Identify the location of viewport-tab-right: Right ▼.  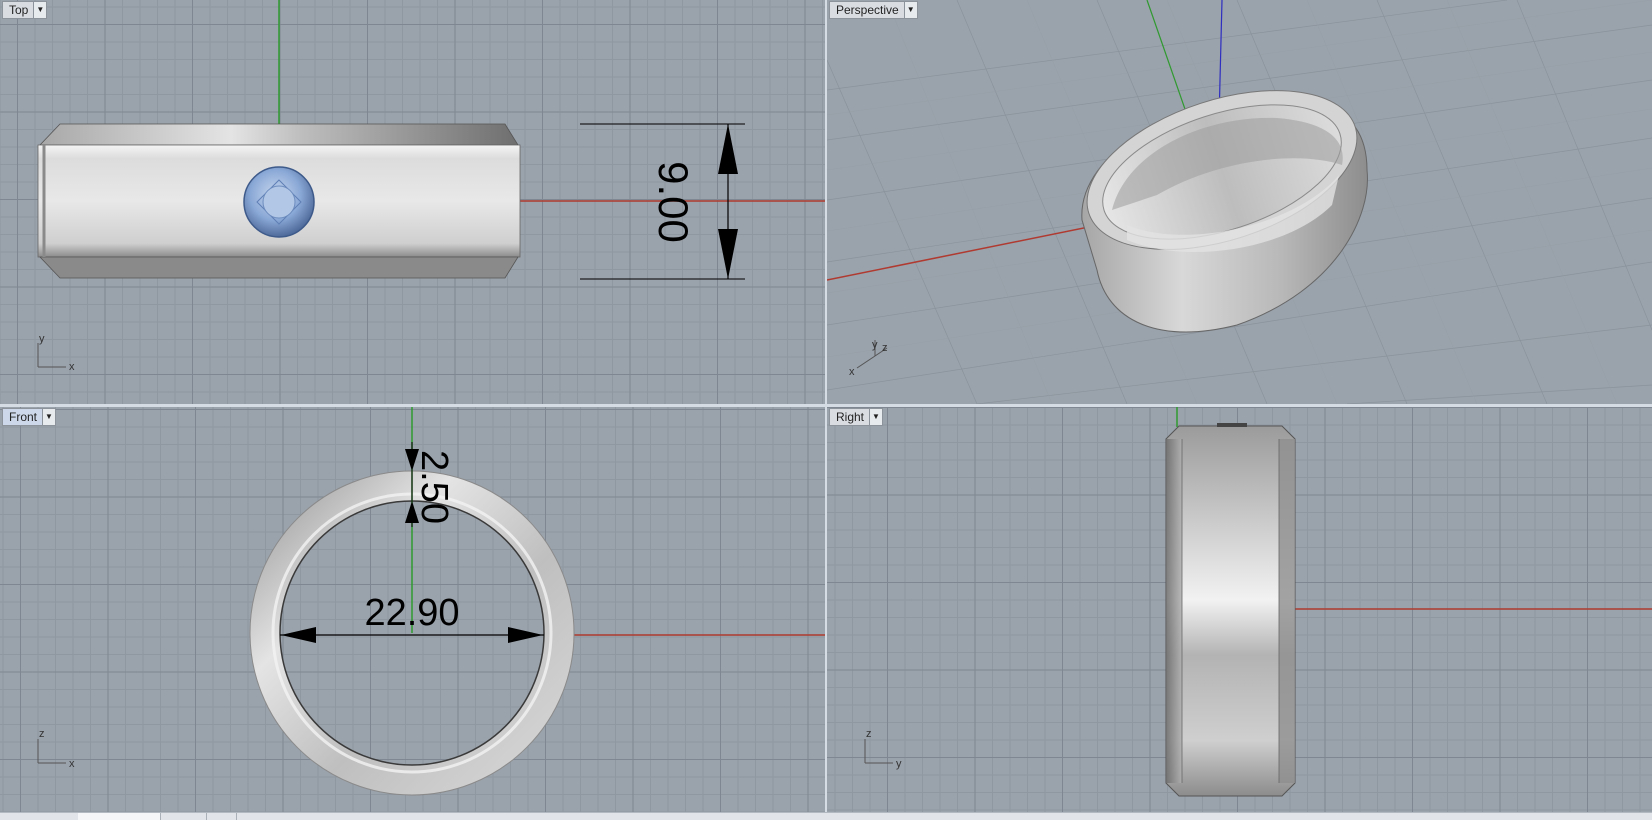
(856, 417).